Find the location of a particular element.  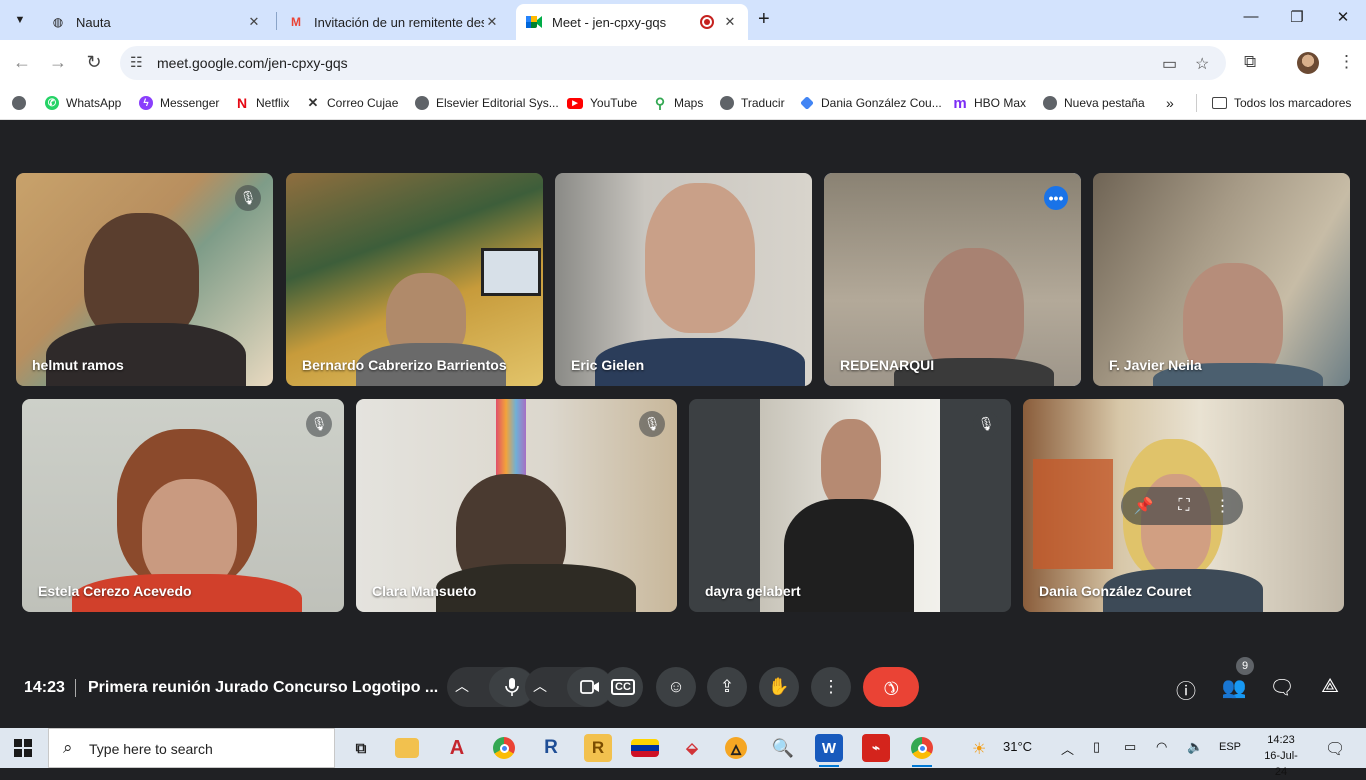

archicad-icon: ▵ is located at coordinates (736, 748).